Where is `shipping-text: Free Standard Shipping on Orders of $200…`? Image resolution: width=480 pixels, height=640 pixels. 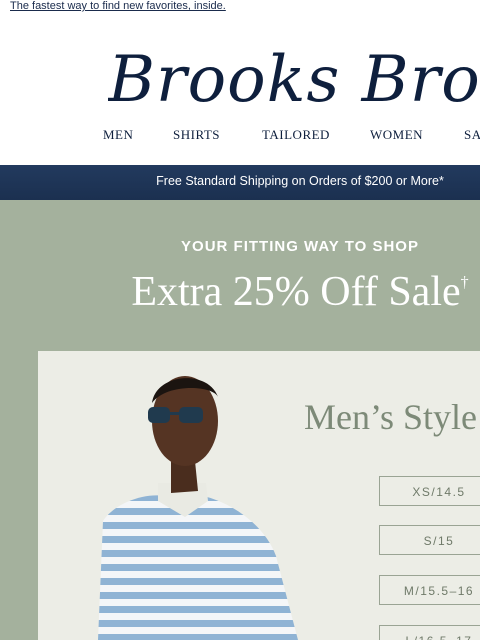
shipping-text: Free Standard Shipping on Orders of $200… is located at coordinates (300, 181).